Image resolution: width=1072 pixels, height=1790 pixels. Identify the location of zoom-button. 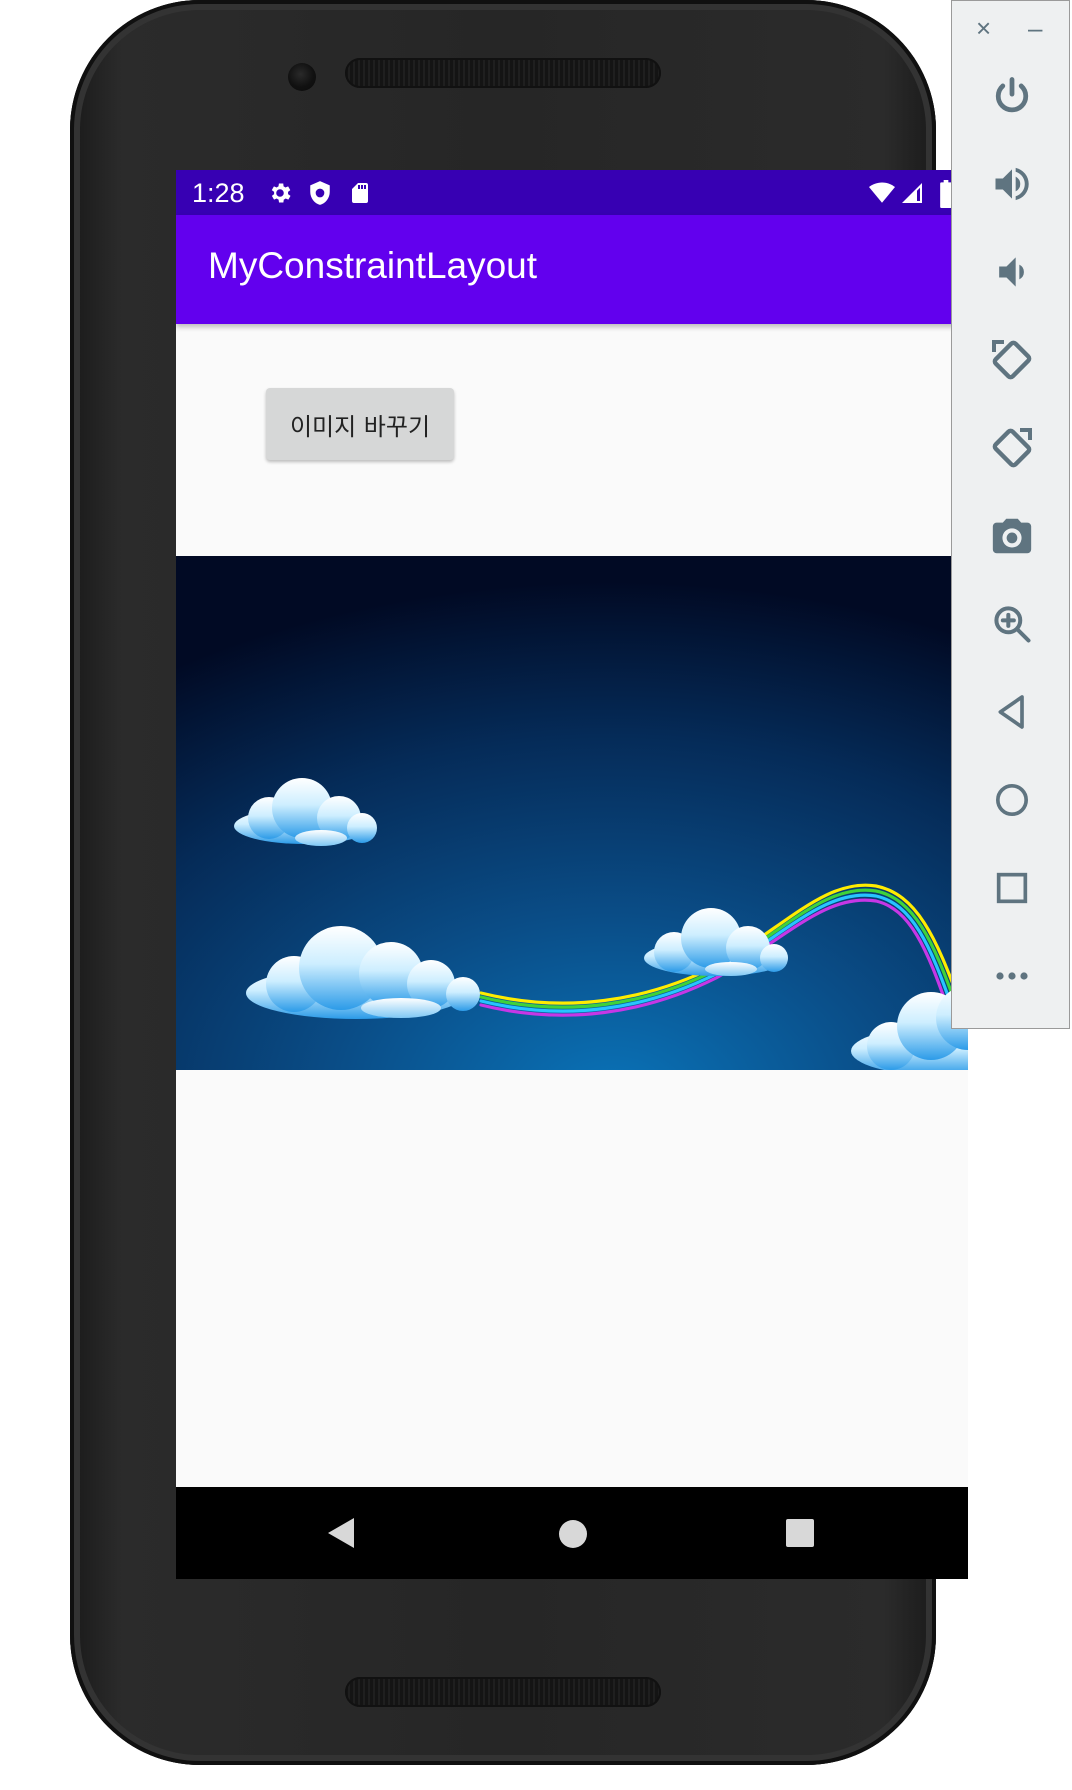
(1011, 624).